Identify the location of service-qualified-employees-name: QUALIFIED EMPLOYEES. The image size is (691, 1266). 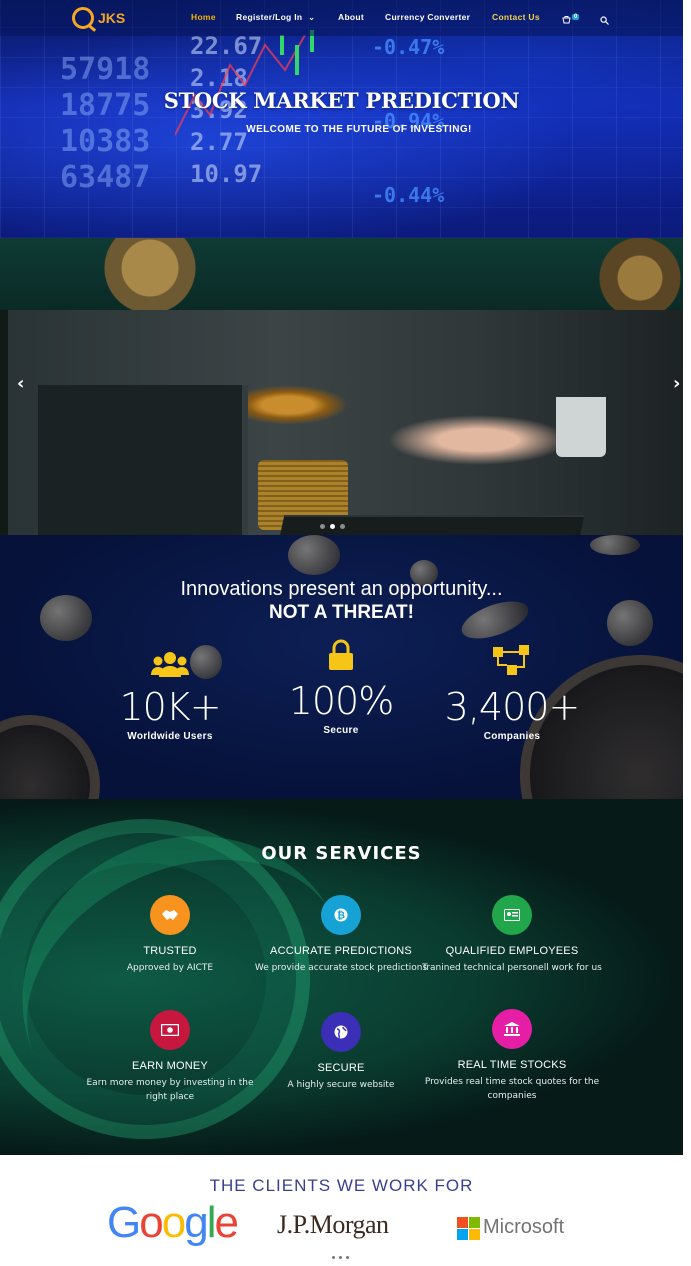
(512, 951).